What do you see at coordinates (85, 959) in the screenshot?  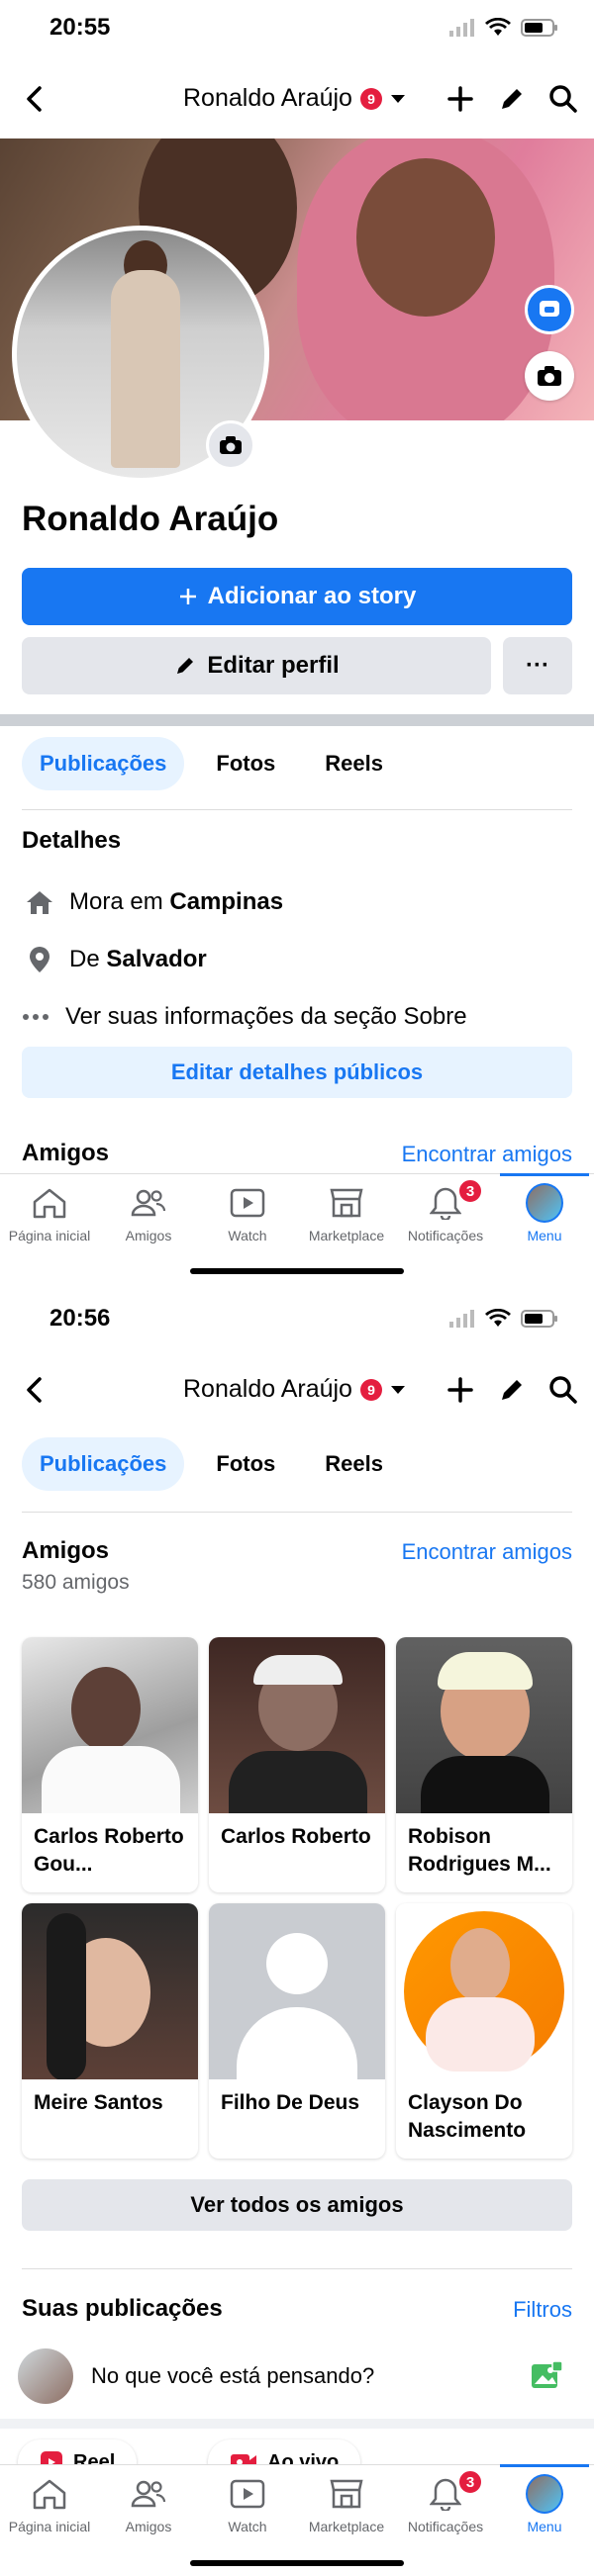 I see `from-prefix: De` at bounding box center [85, 959].